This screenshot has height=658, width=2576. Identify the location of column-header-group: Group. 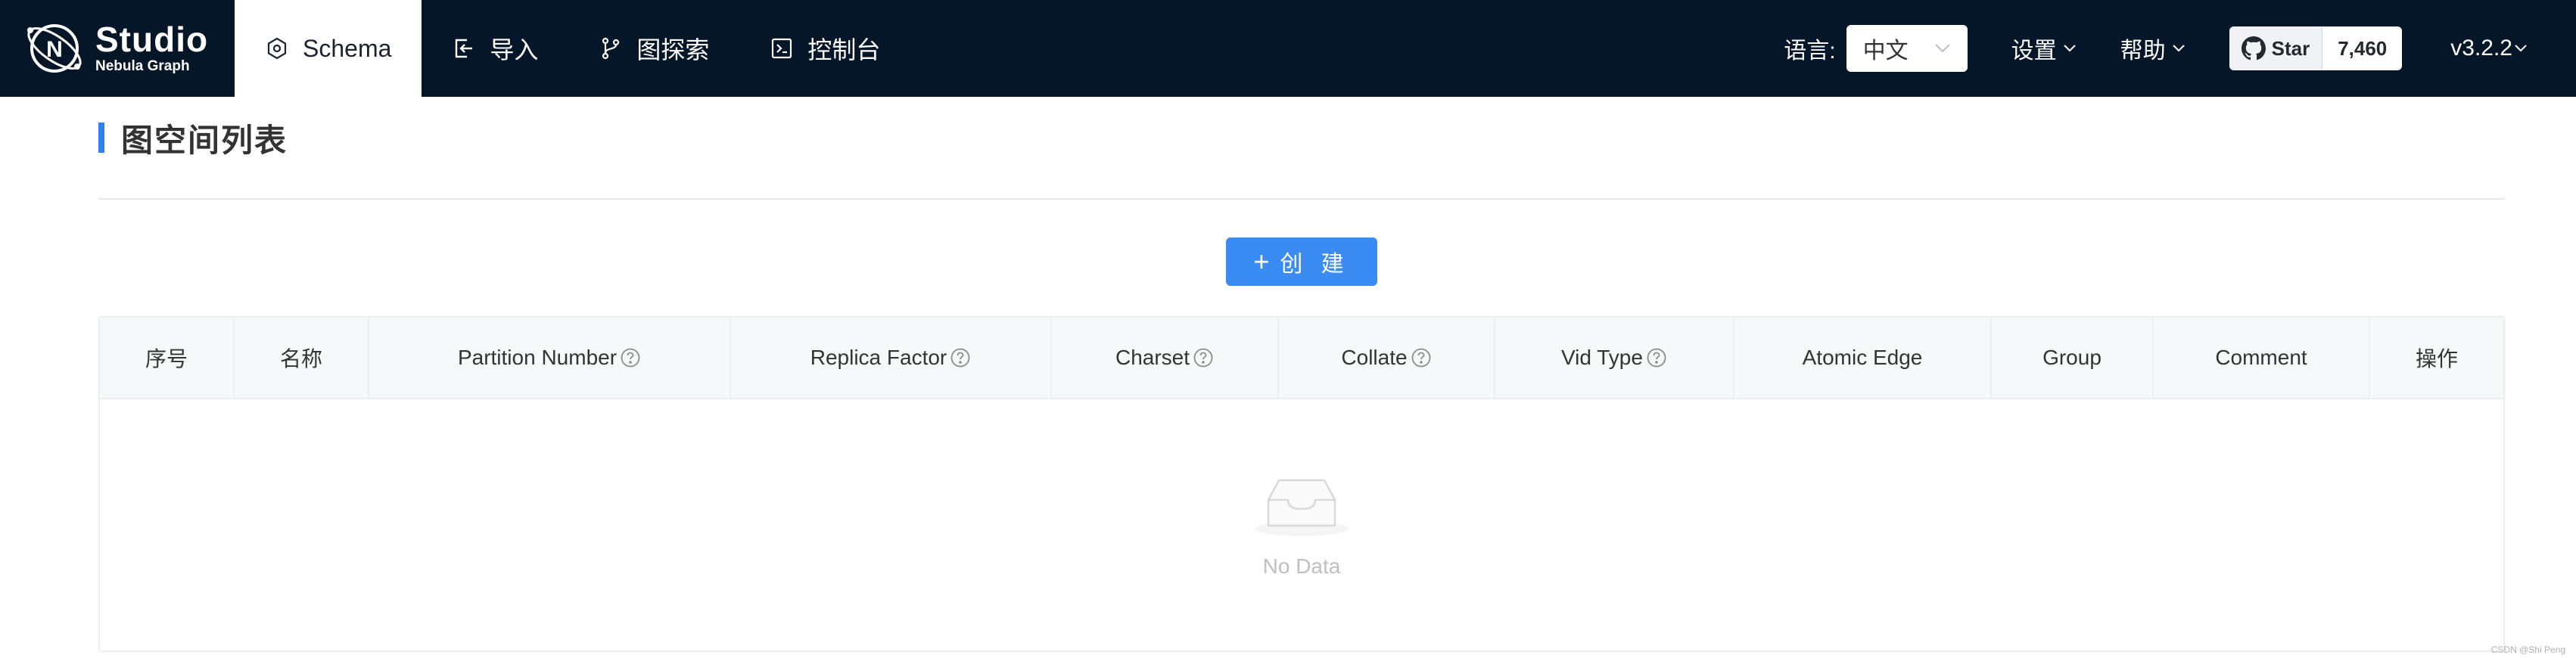
(2073, 358).